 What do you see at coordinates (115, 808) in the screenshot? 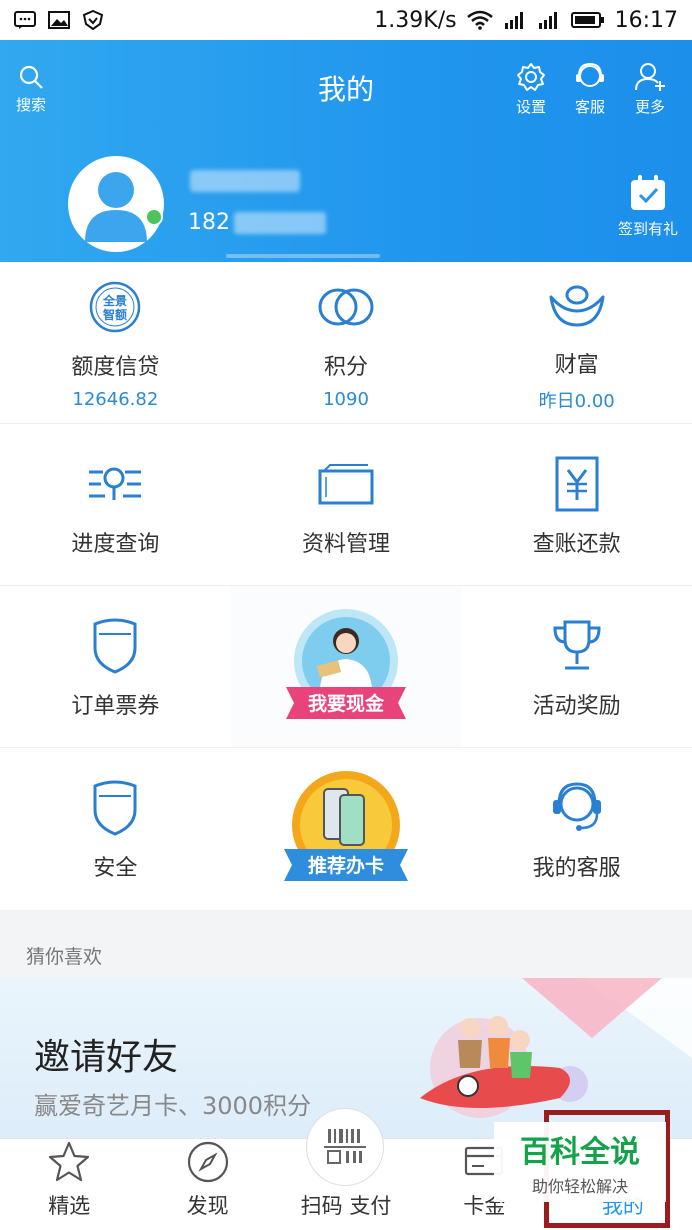
I see `shield-icon` at bounding box center [115, 808].